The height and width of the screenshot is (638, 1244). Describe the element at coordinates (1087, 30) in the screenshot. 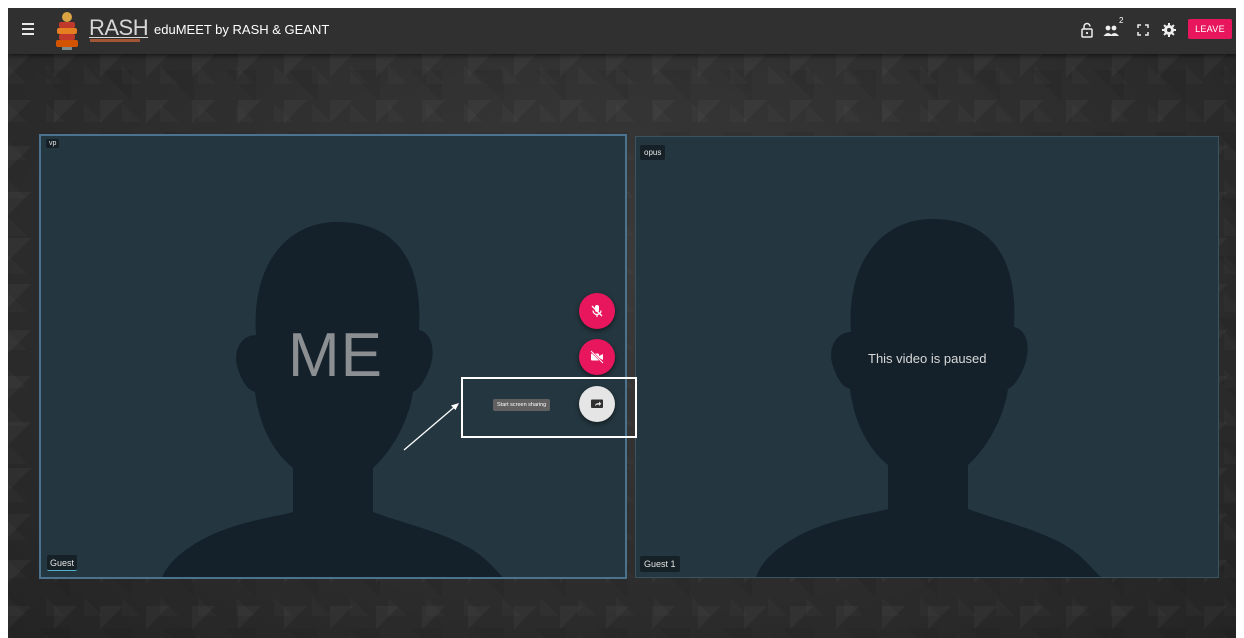

I see `lock-icon` at that location.